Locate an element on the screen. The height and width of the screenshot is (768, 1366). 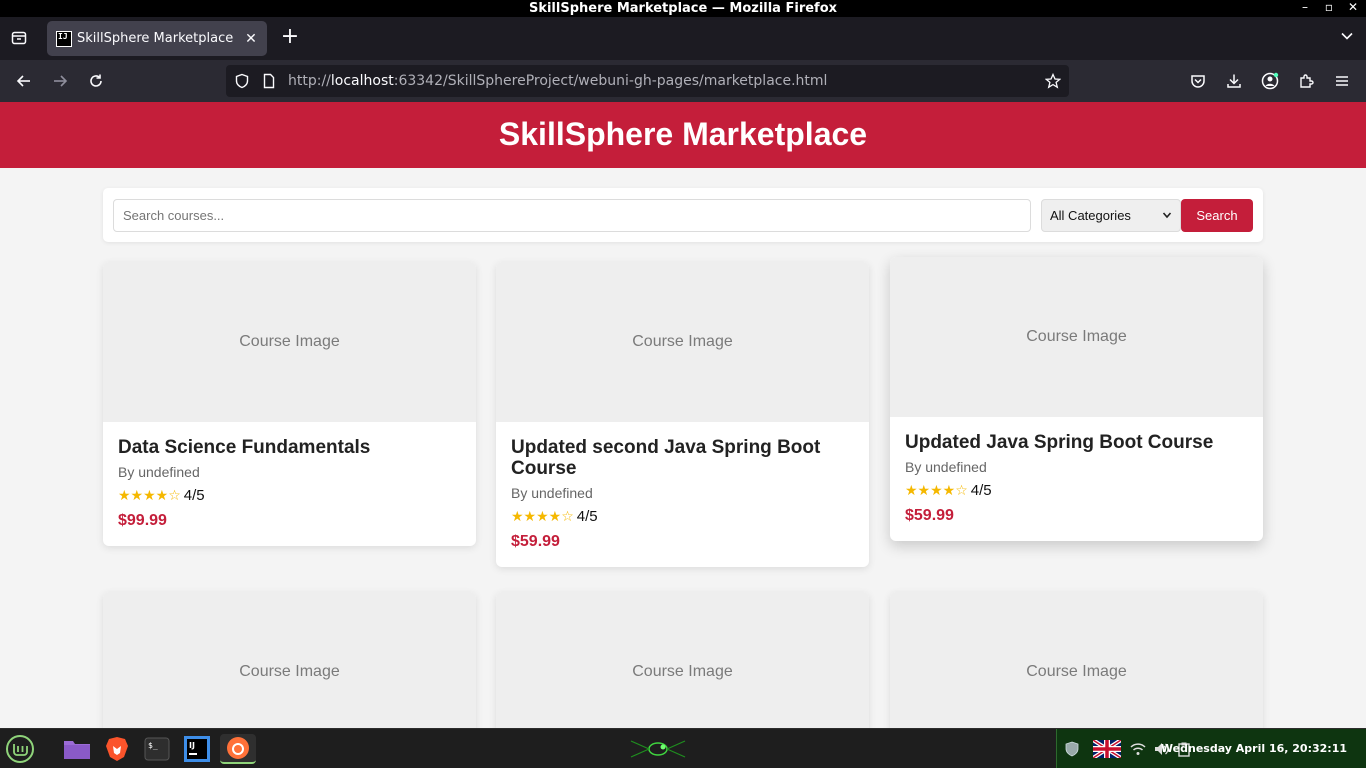
firefox-view-icon is located at coordinates (19, 38).